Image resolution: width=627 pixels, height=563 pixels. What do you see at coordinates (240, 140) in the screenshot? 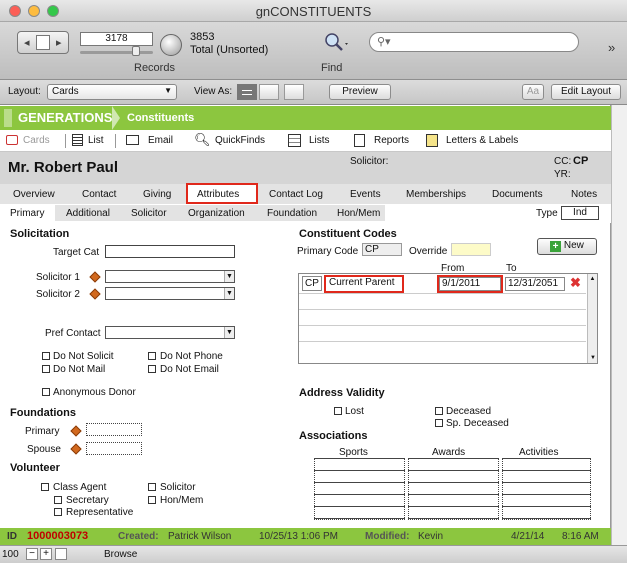
I see `quickfinds-link: QuickFinds` at bounding box center [240, 140].